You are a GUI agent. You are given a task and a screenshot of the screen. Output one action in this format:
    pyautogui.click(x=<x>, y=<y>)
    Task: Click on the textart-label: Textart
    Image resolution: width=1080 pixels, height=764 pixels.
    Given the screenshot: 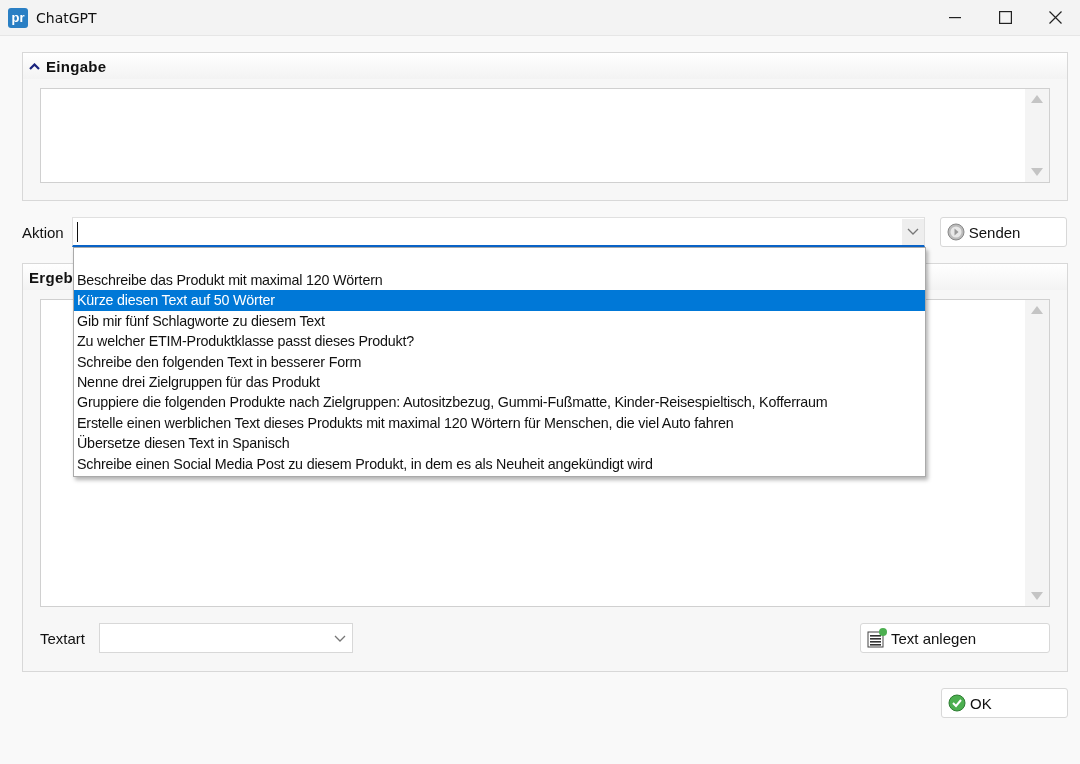 What is the action you would take?
    pyautogui.click(x=62, y=638)
    